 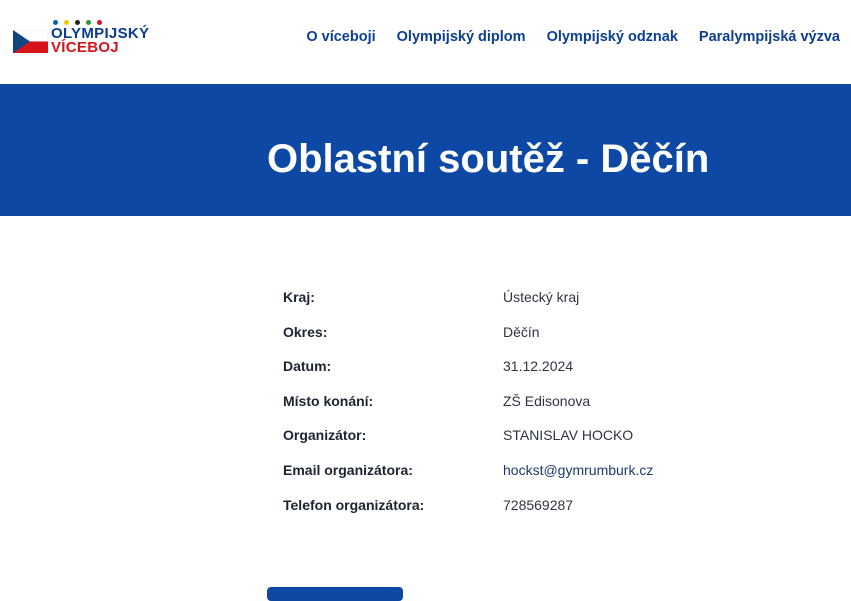 I want to click on page-title: Oblastní soutěž - Děčín, so click(x=488, y=159).